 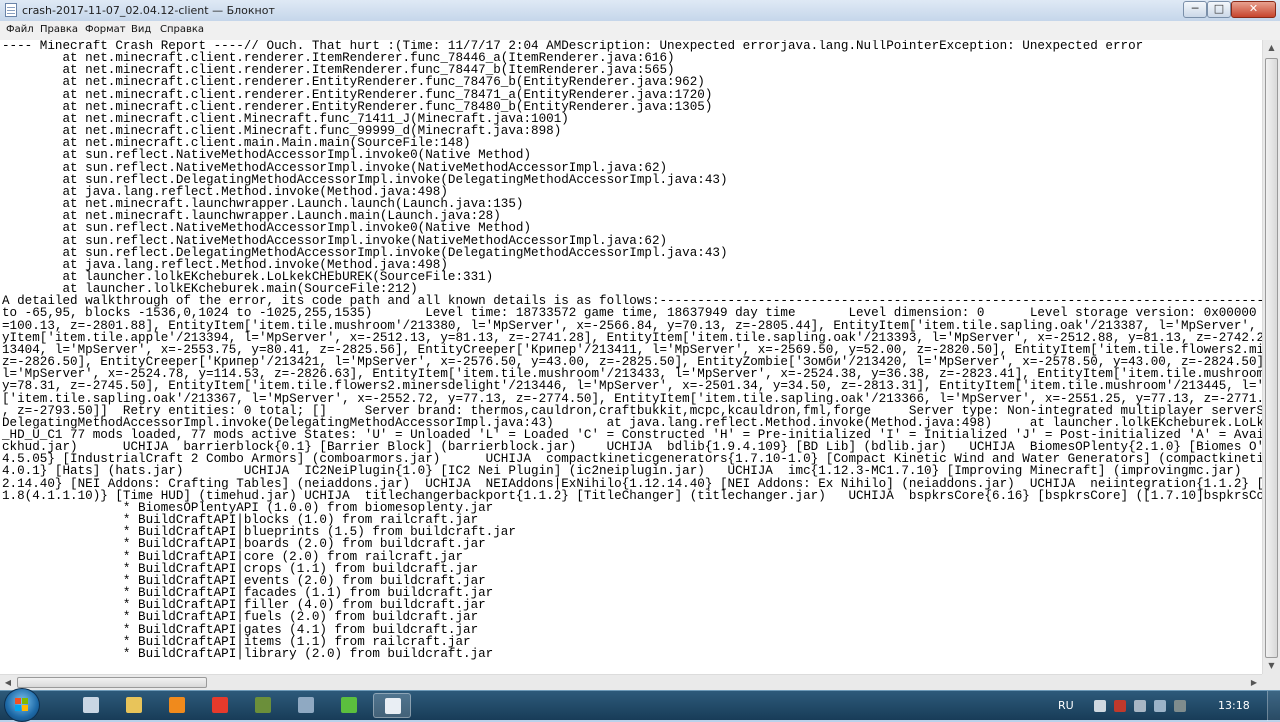 What do you see at coordinates (1195, 9) in the screenshot?
I see `minimize-button: ─` at bounding box center [1195, 9].